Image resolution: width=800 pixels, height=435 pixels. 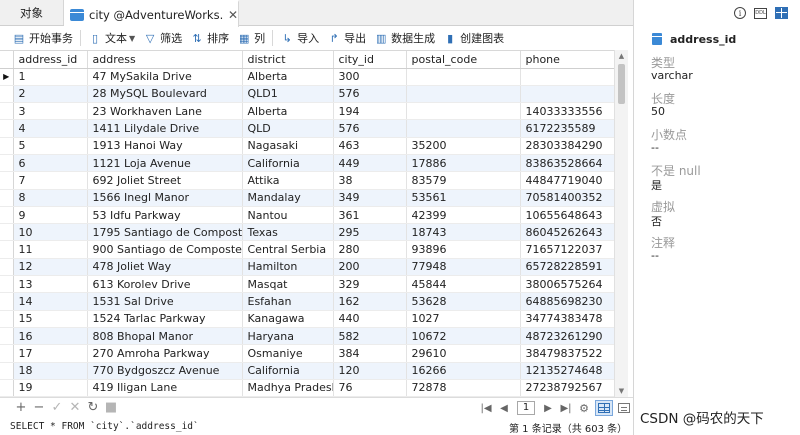 I want to click on table-cell-district: California, so click(x=288, y=163).